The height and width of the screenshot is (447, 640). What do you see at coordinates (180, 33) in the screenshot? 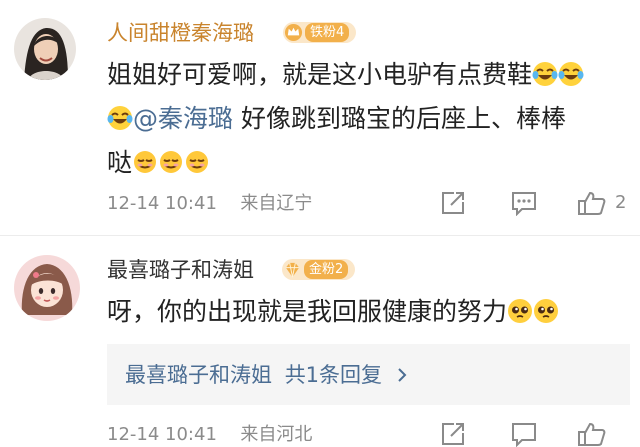
I see `username: 人间甜橙秦海璐` at bounding box center [180, 33].